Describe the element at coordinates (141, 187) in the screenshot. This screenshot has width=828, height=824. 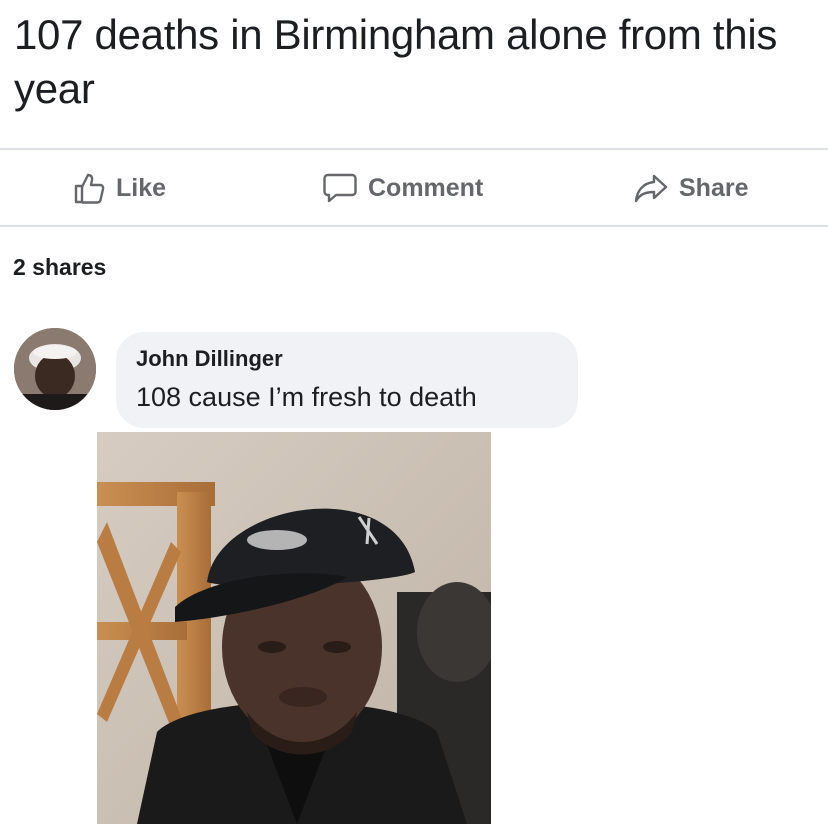
I see `like-label: Like` at that location.